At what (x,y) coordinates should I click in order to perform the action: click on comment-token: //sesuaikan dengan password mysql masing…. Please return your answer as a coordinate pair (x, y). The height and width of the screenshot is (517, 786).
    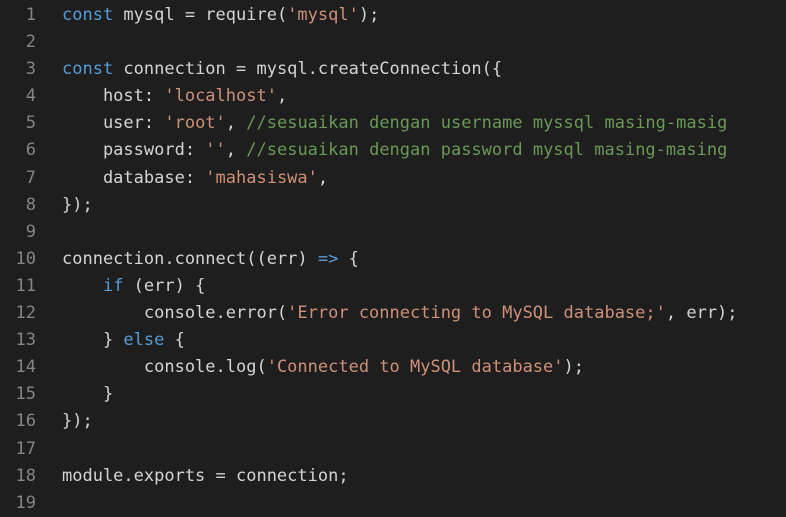
    Looking at the image, I should click on (487, 150).